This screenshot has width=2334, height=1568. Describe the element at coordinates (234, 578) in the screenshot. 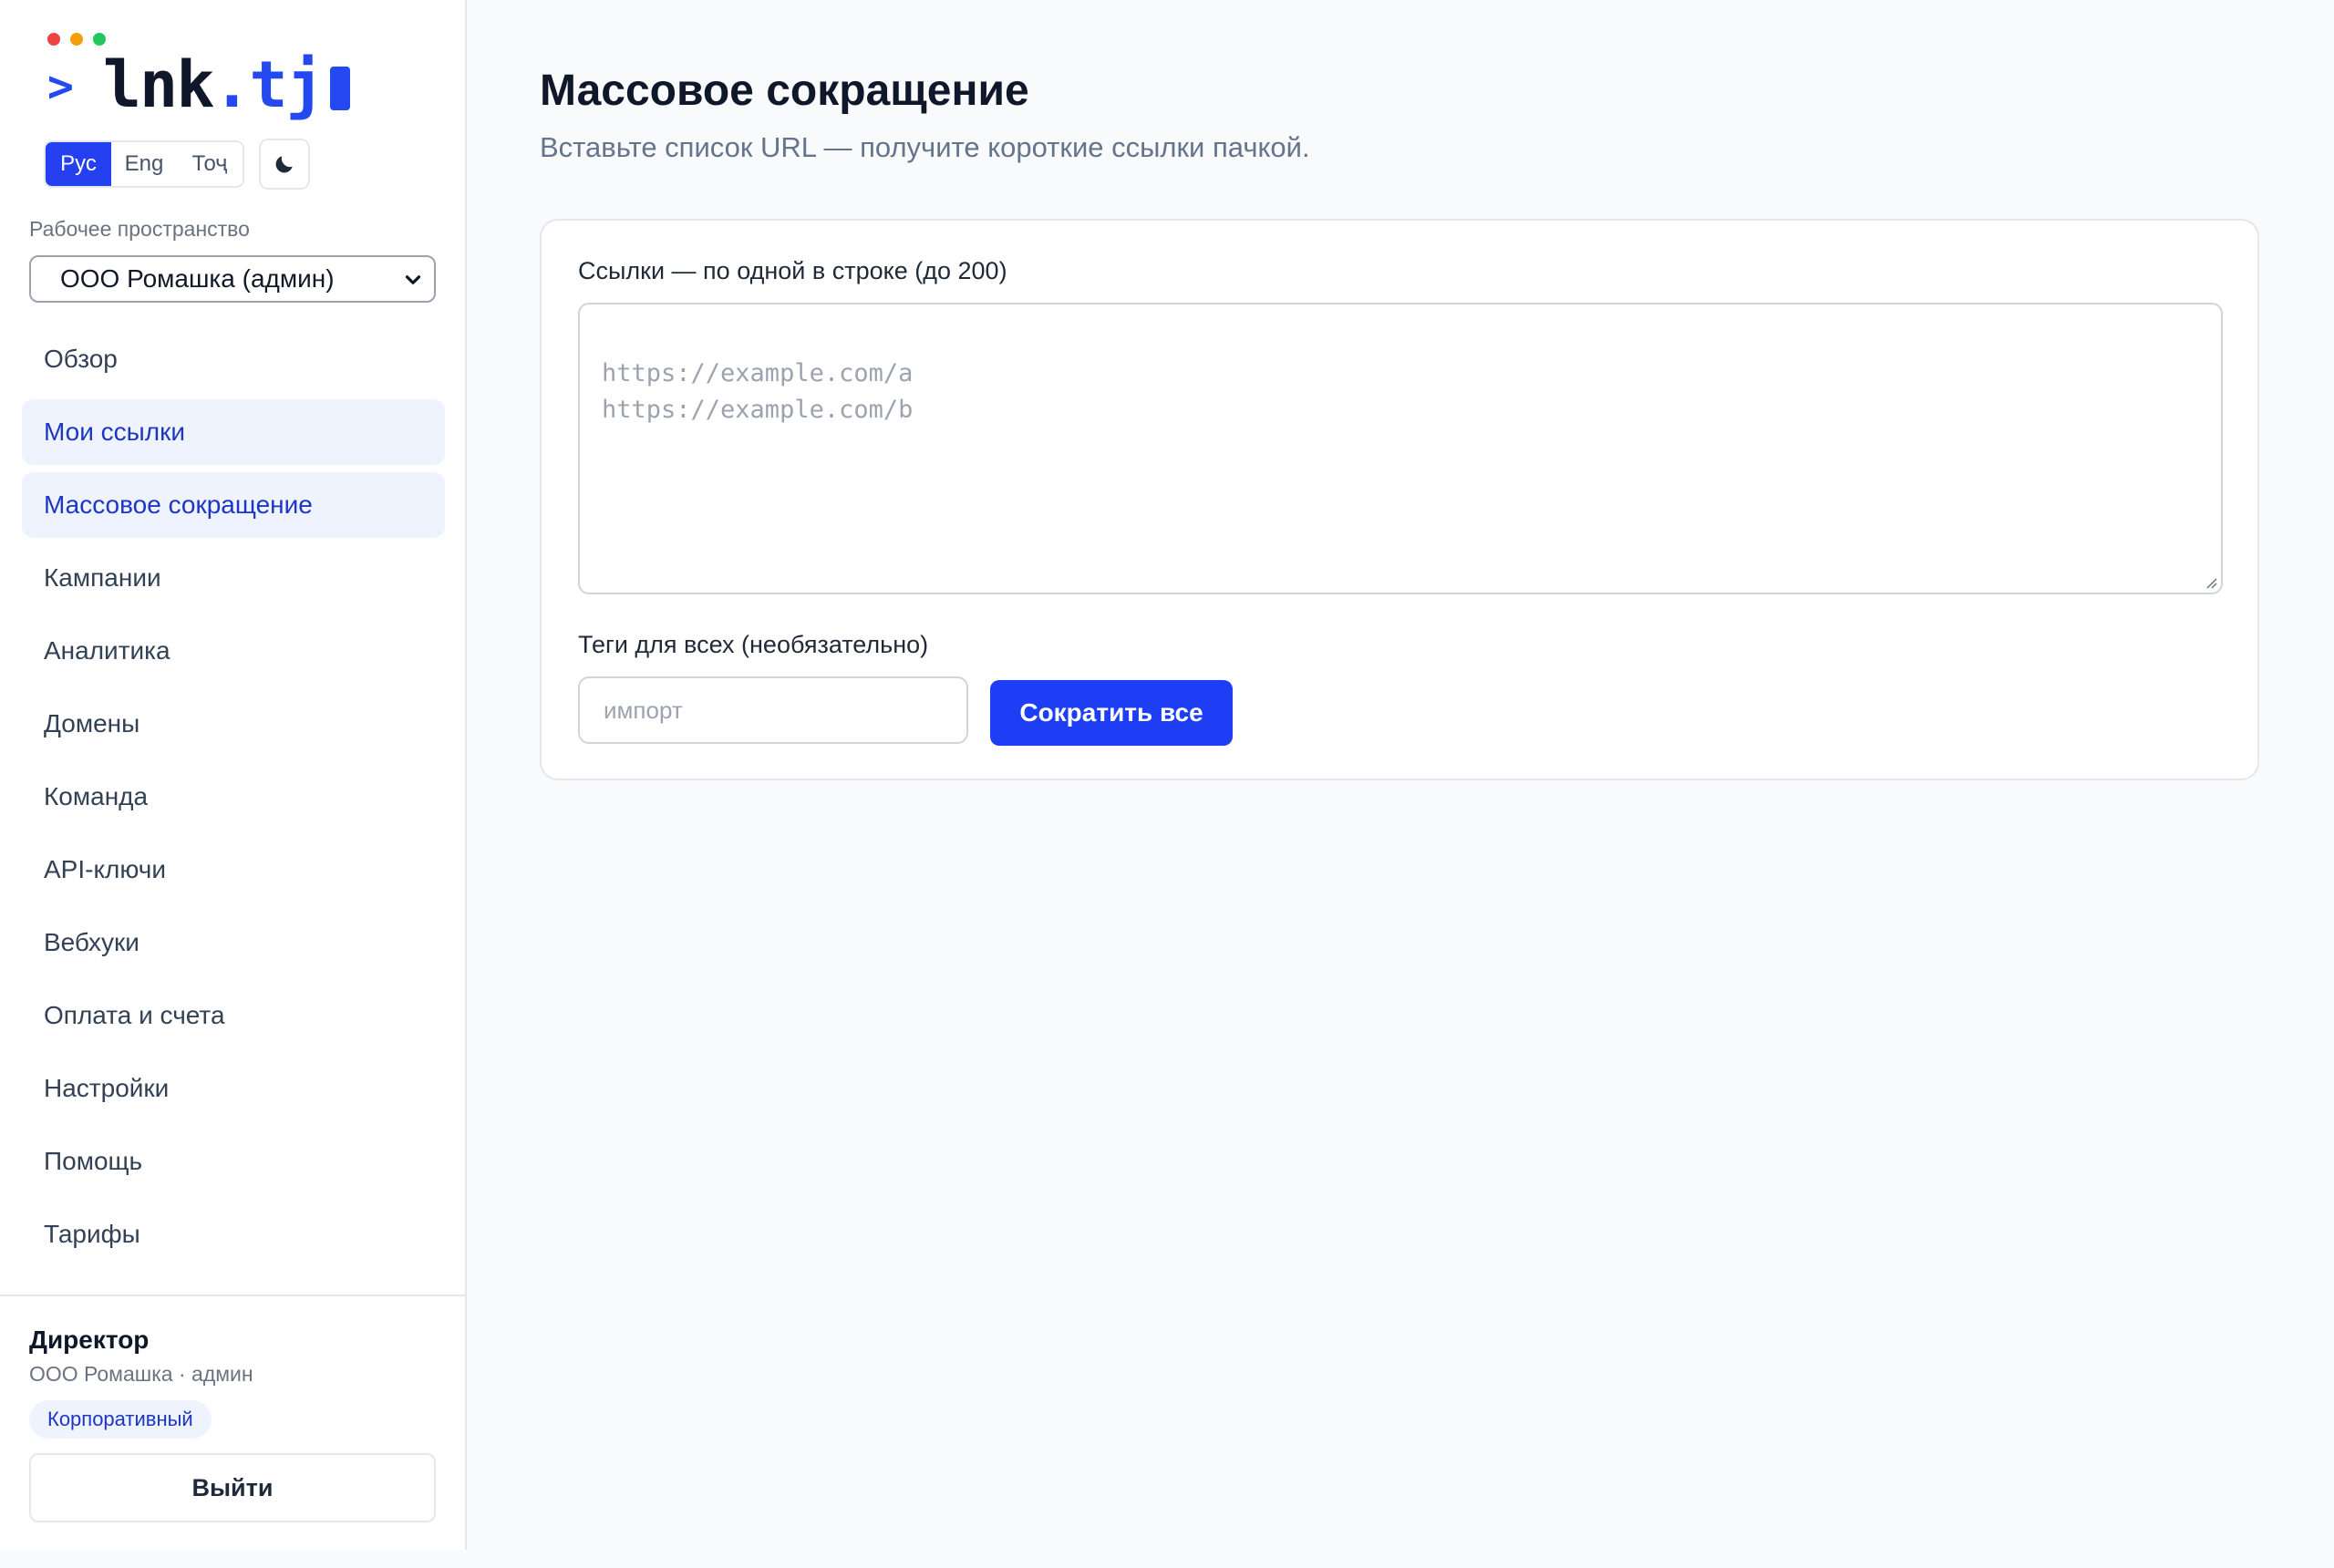

I see `sidebar-item-campaigns: Кампании` at that location.